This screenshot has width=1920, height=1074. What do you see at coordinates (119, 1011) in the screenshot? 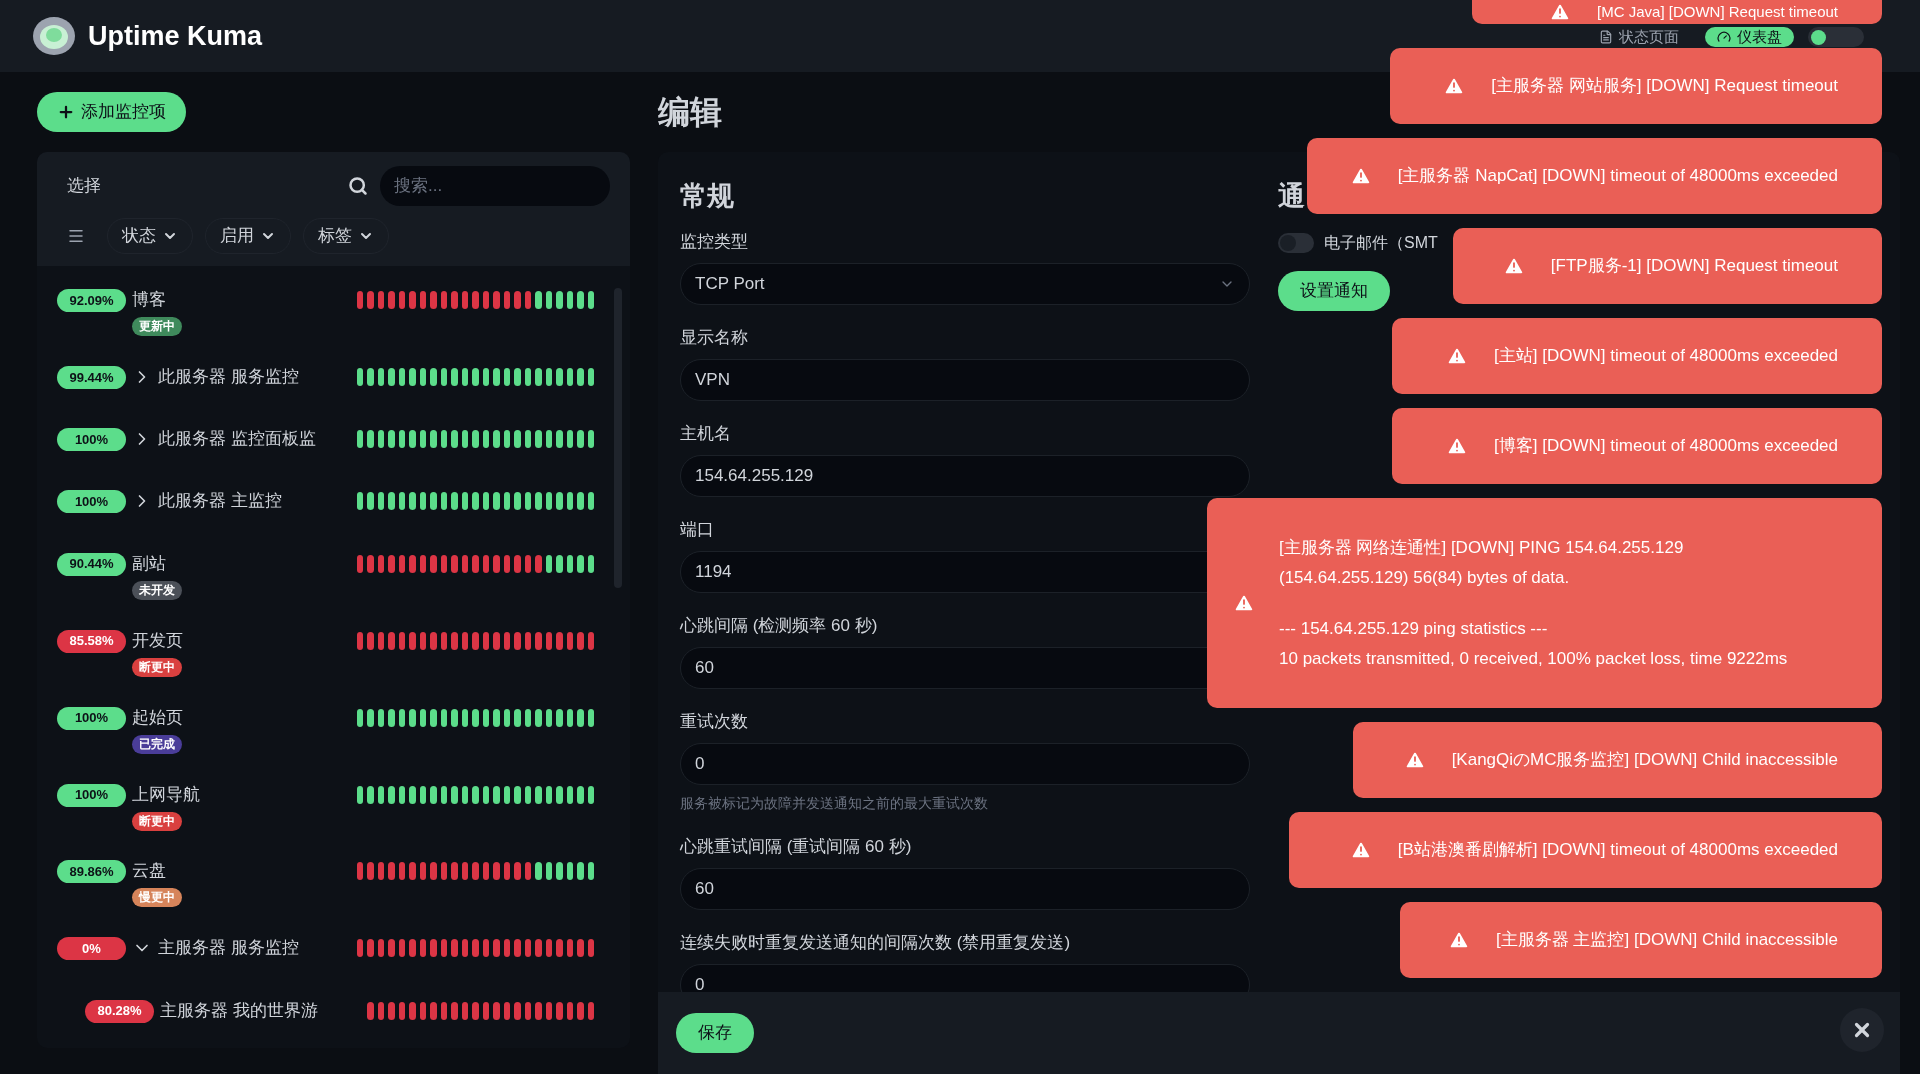
I see `uptime-badge: 80.28%` at bounding box center [119, 1011].